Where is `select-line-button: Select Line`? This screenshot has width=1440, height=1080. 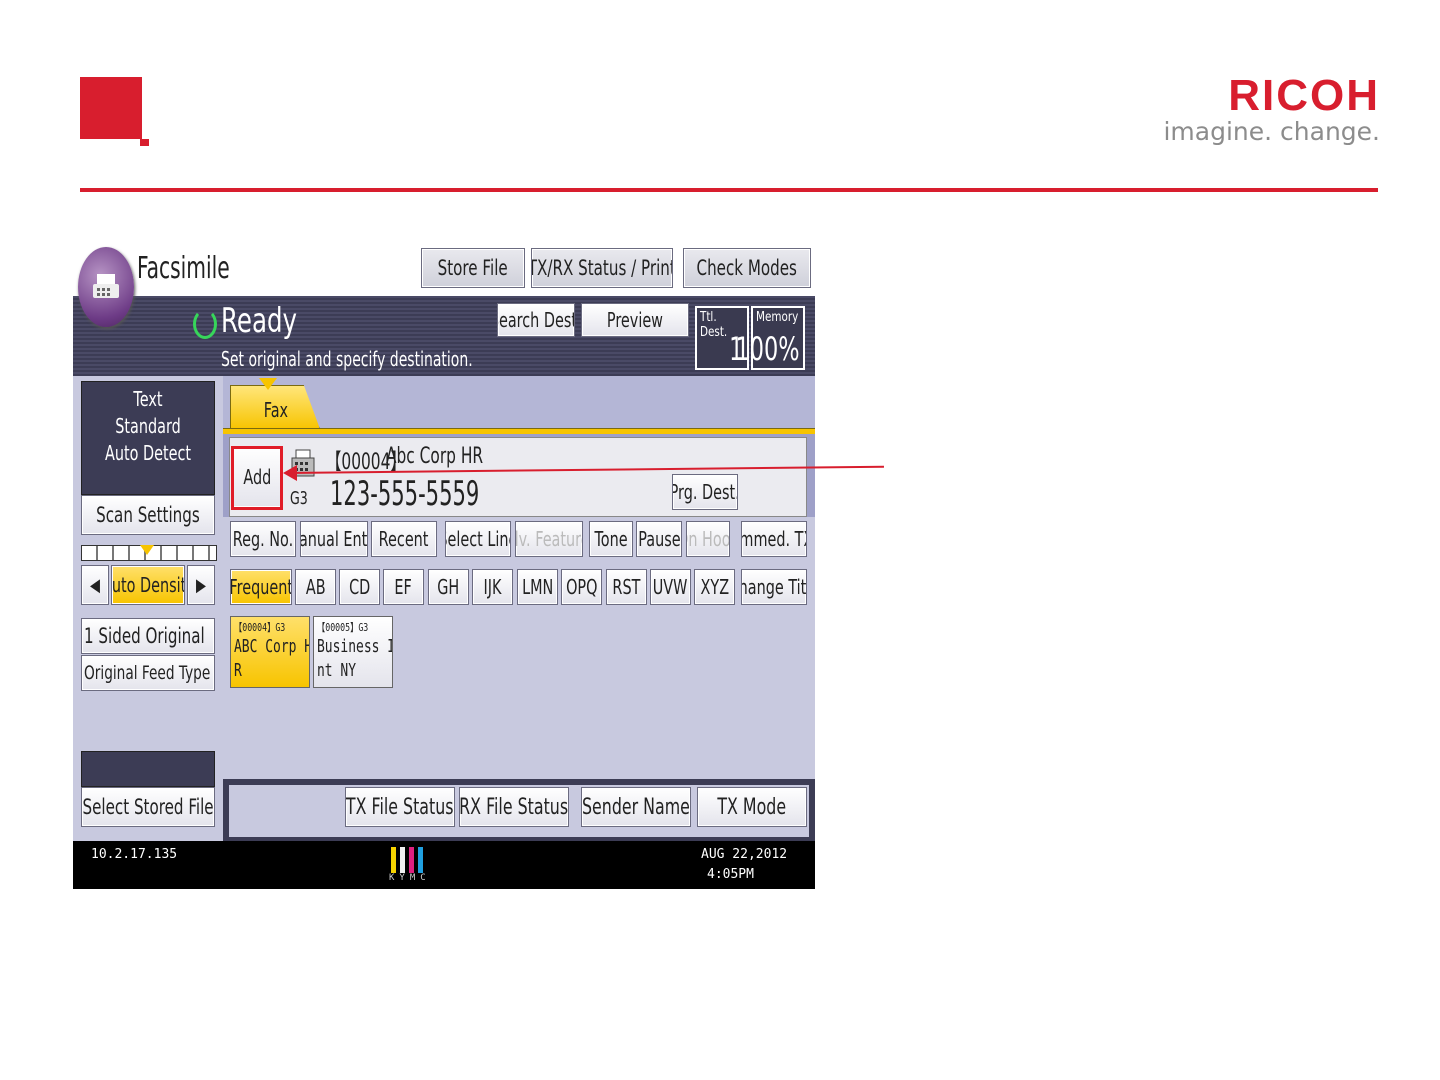 select-line-button: Select Line is located at coordinates (478, 539).